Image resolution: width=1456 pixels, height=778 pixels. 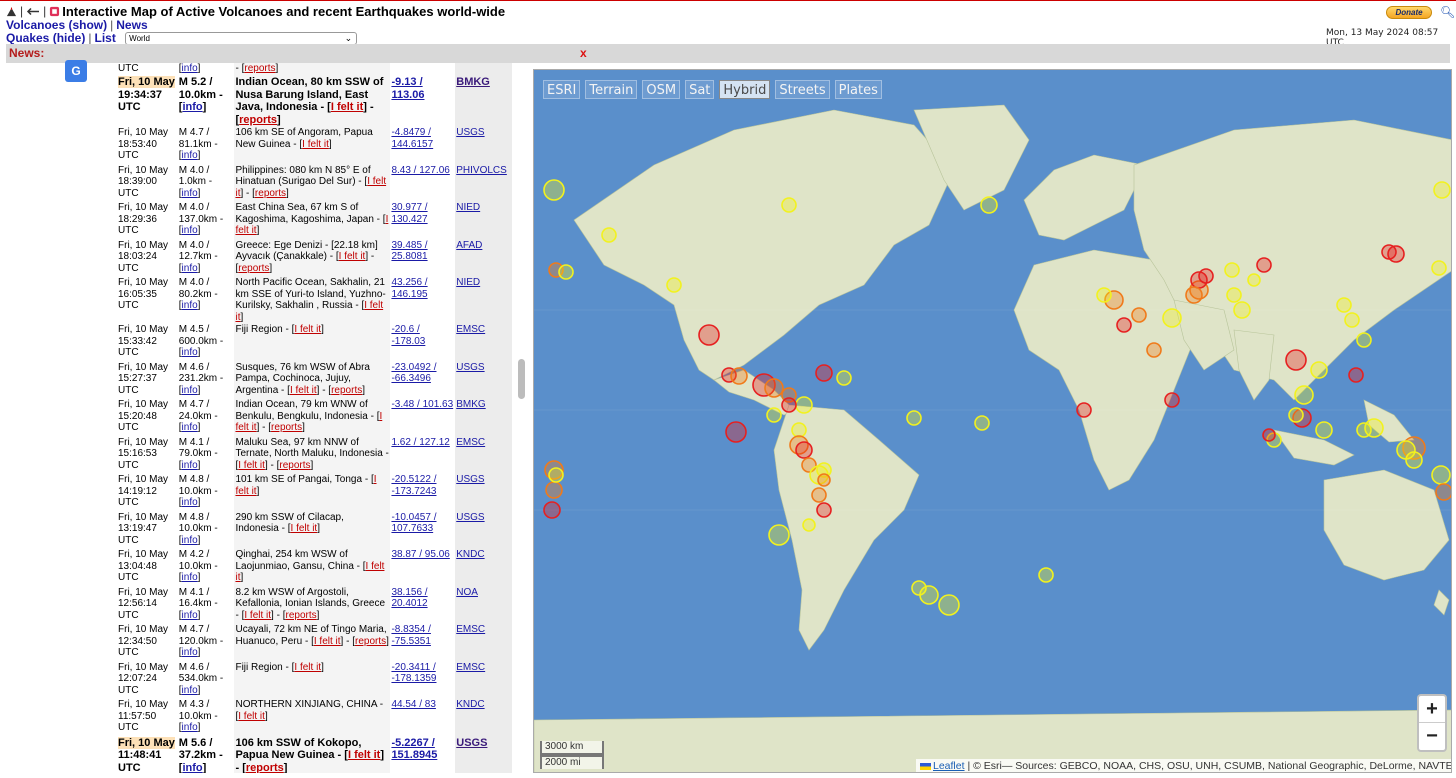 What do you see at coordinates (45, 38) in the screenshot?
I see `quakes-toggle-link: Quakes (hide)` at bounding box center [45, 38].